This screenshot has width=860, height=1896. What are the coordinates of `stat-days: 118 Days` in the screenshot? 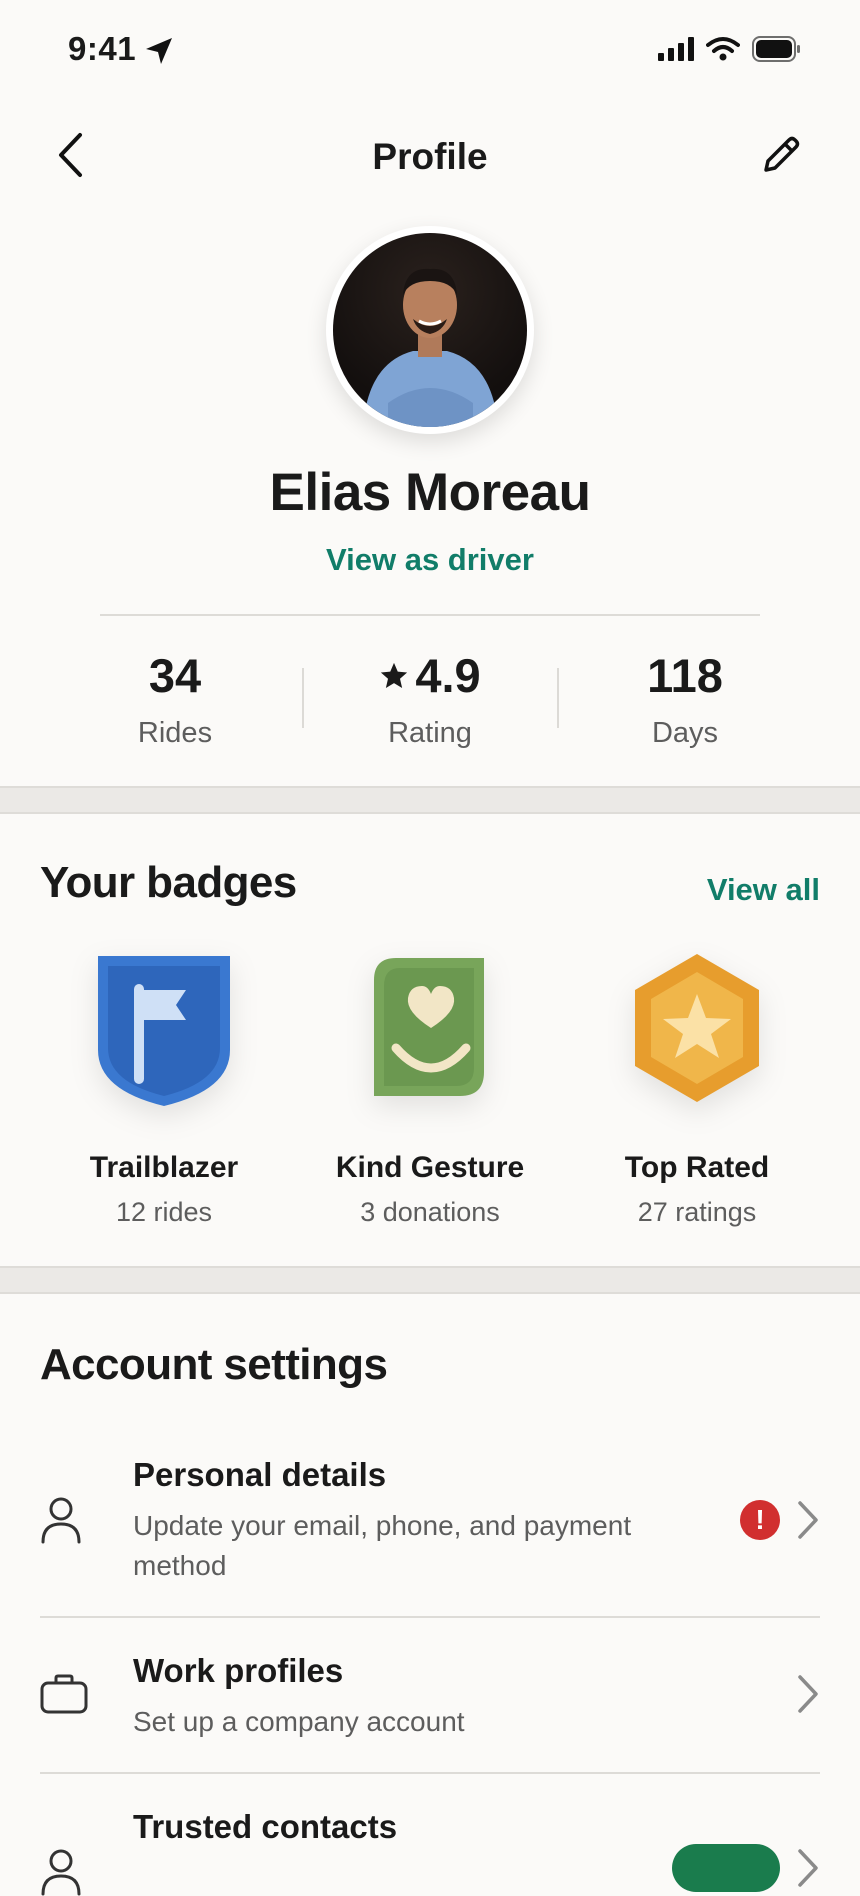 It's located at (685, 699).